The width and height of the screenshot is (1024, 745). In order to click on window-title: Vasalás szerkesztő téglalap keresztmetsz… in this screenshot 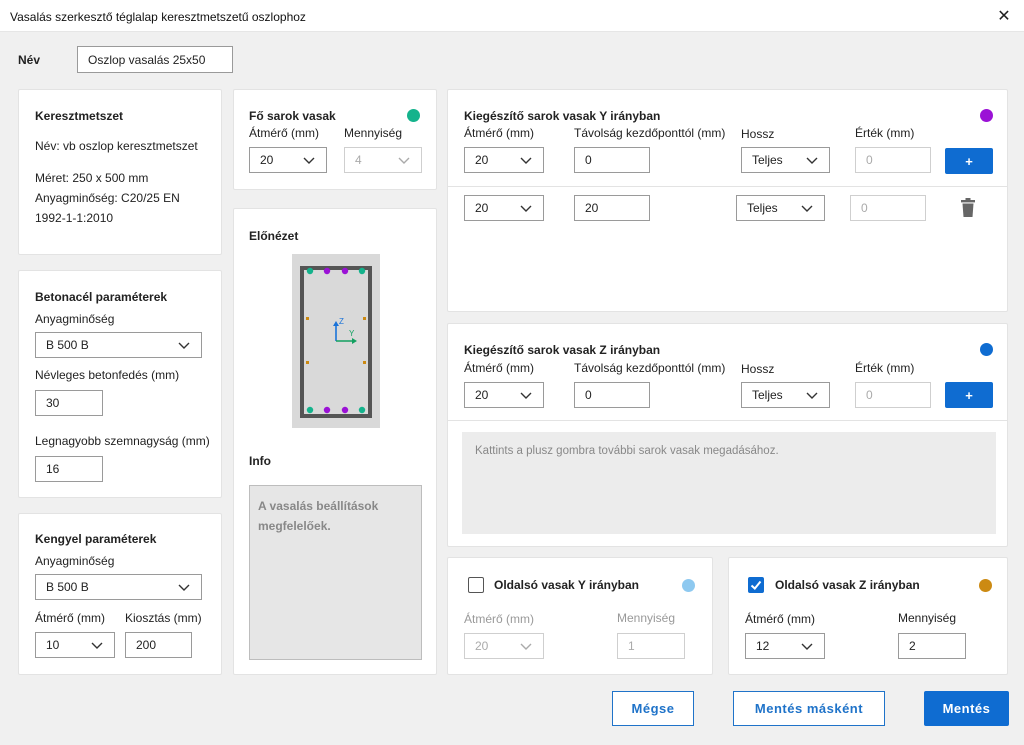, I will do `click(158, 17)`.